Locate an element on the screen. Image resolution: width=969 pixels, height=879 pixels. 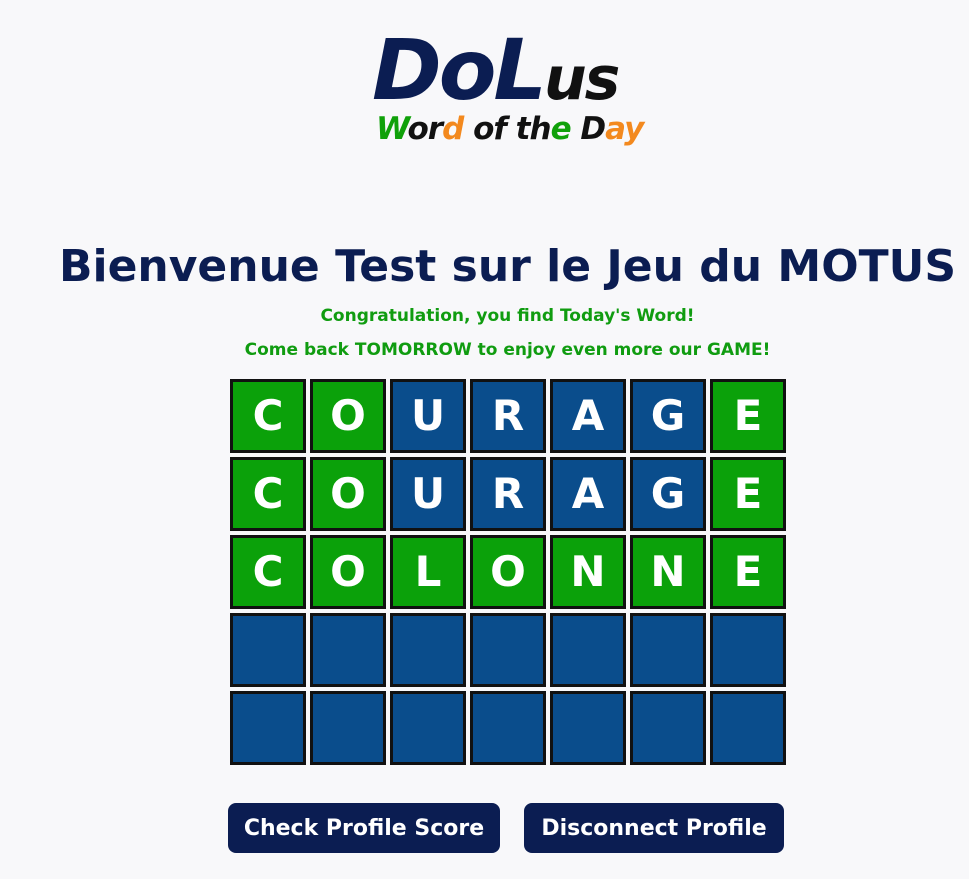
logo-tagline: Word of the Day is located at coordinates (510, 129).